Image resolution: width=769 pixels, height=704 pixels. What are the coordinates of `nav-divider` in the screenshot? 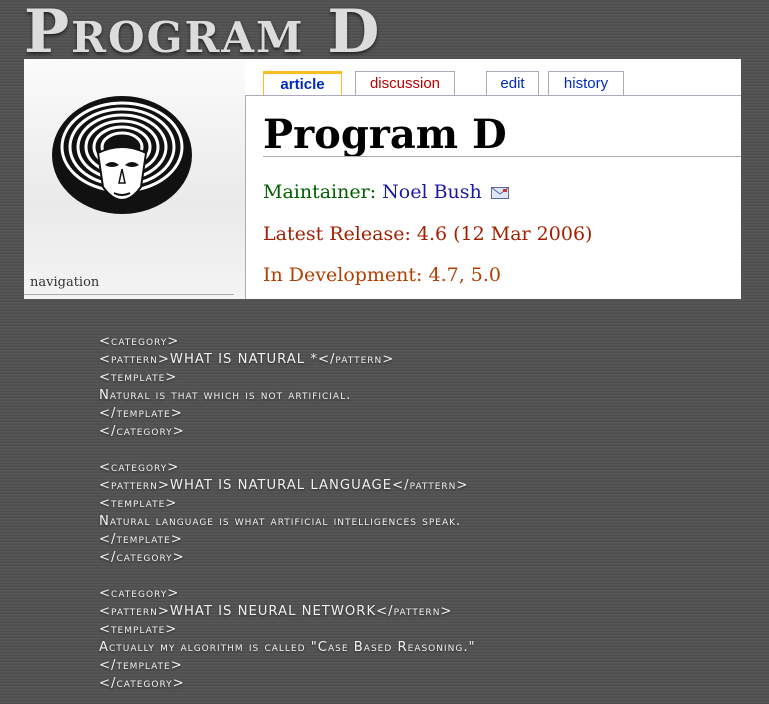 It's located at (129, 294).